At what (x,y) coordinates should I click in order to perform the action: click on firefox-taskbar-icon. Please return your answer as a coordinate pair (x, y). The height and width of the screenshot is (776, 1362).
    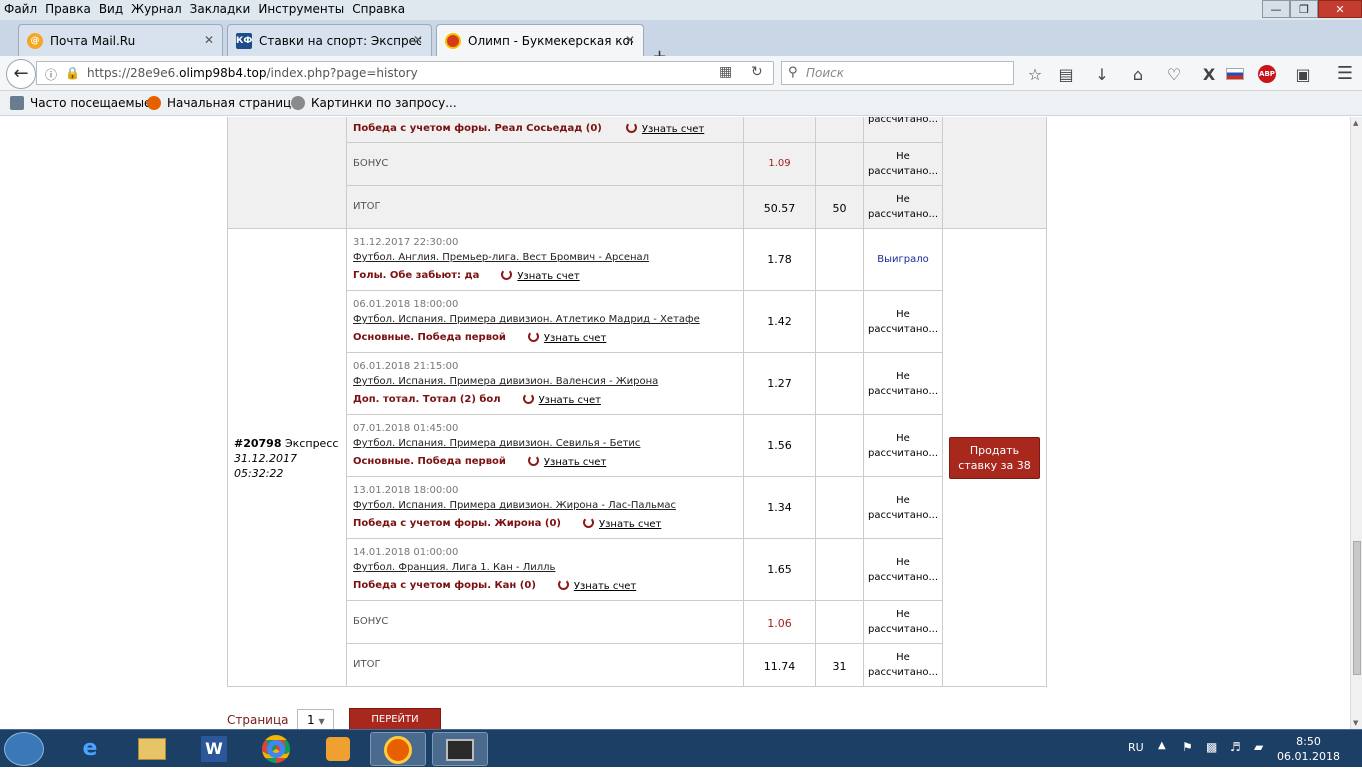
    Looking at the image, I should click on (398, 749).